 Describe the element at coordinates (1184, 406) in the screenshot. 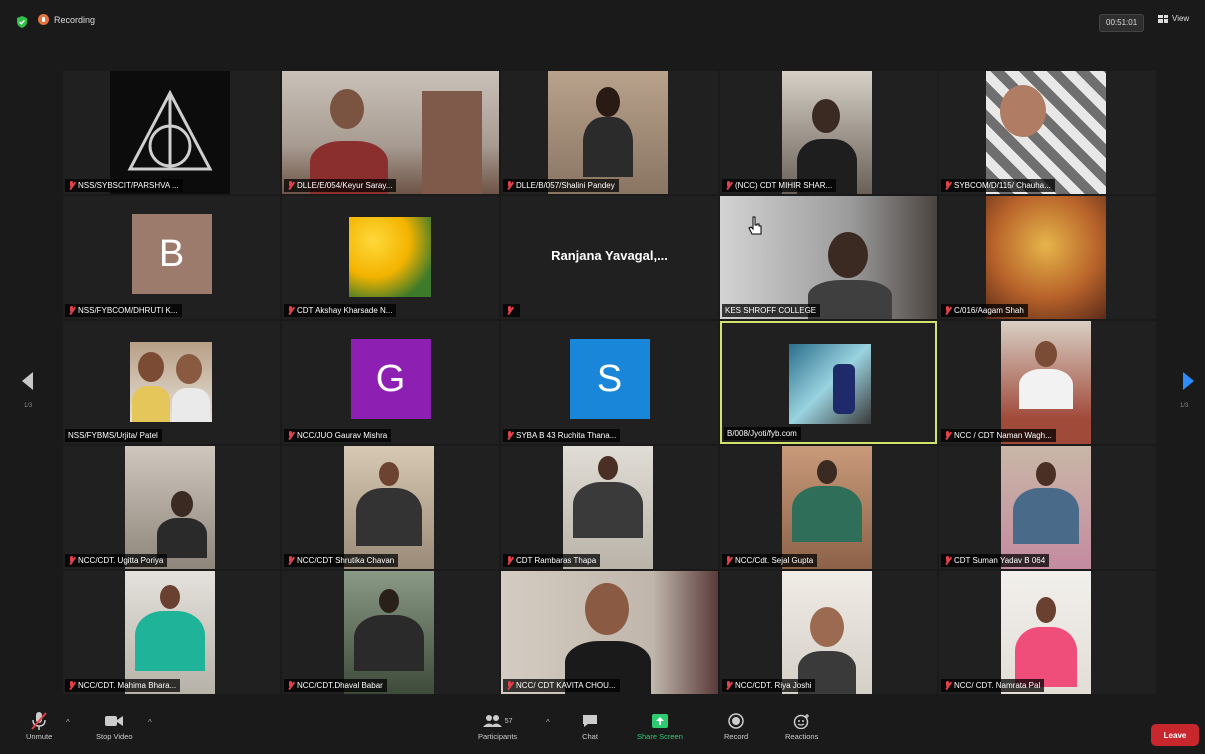

I see `page-indicator-right: 1/3` at that location.